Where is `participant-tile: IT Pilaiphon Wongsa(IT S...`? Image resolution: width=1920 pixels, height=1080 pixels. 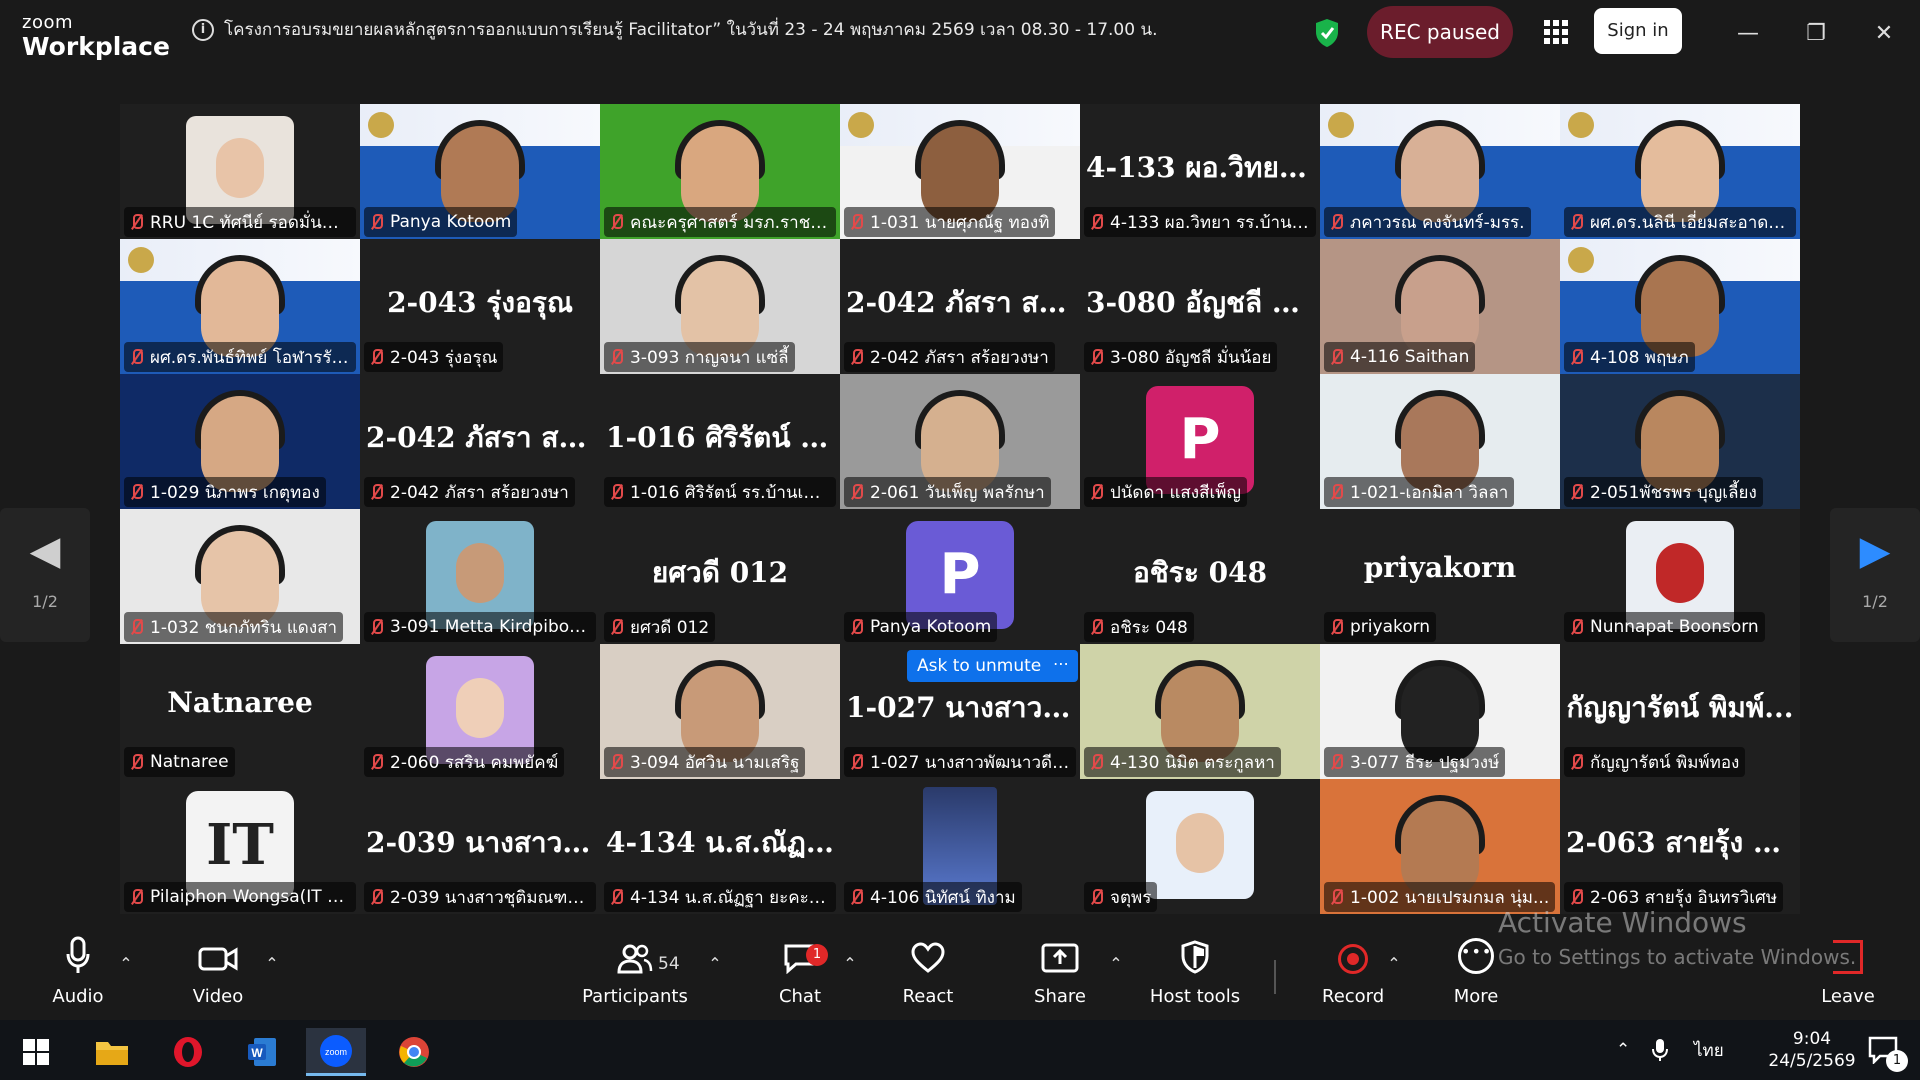
participant-tile: IT Pilaiphon Wongsa(IT S... is located at coordinates (240, 846).